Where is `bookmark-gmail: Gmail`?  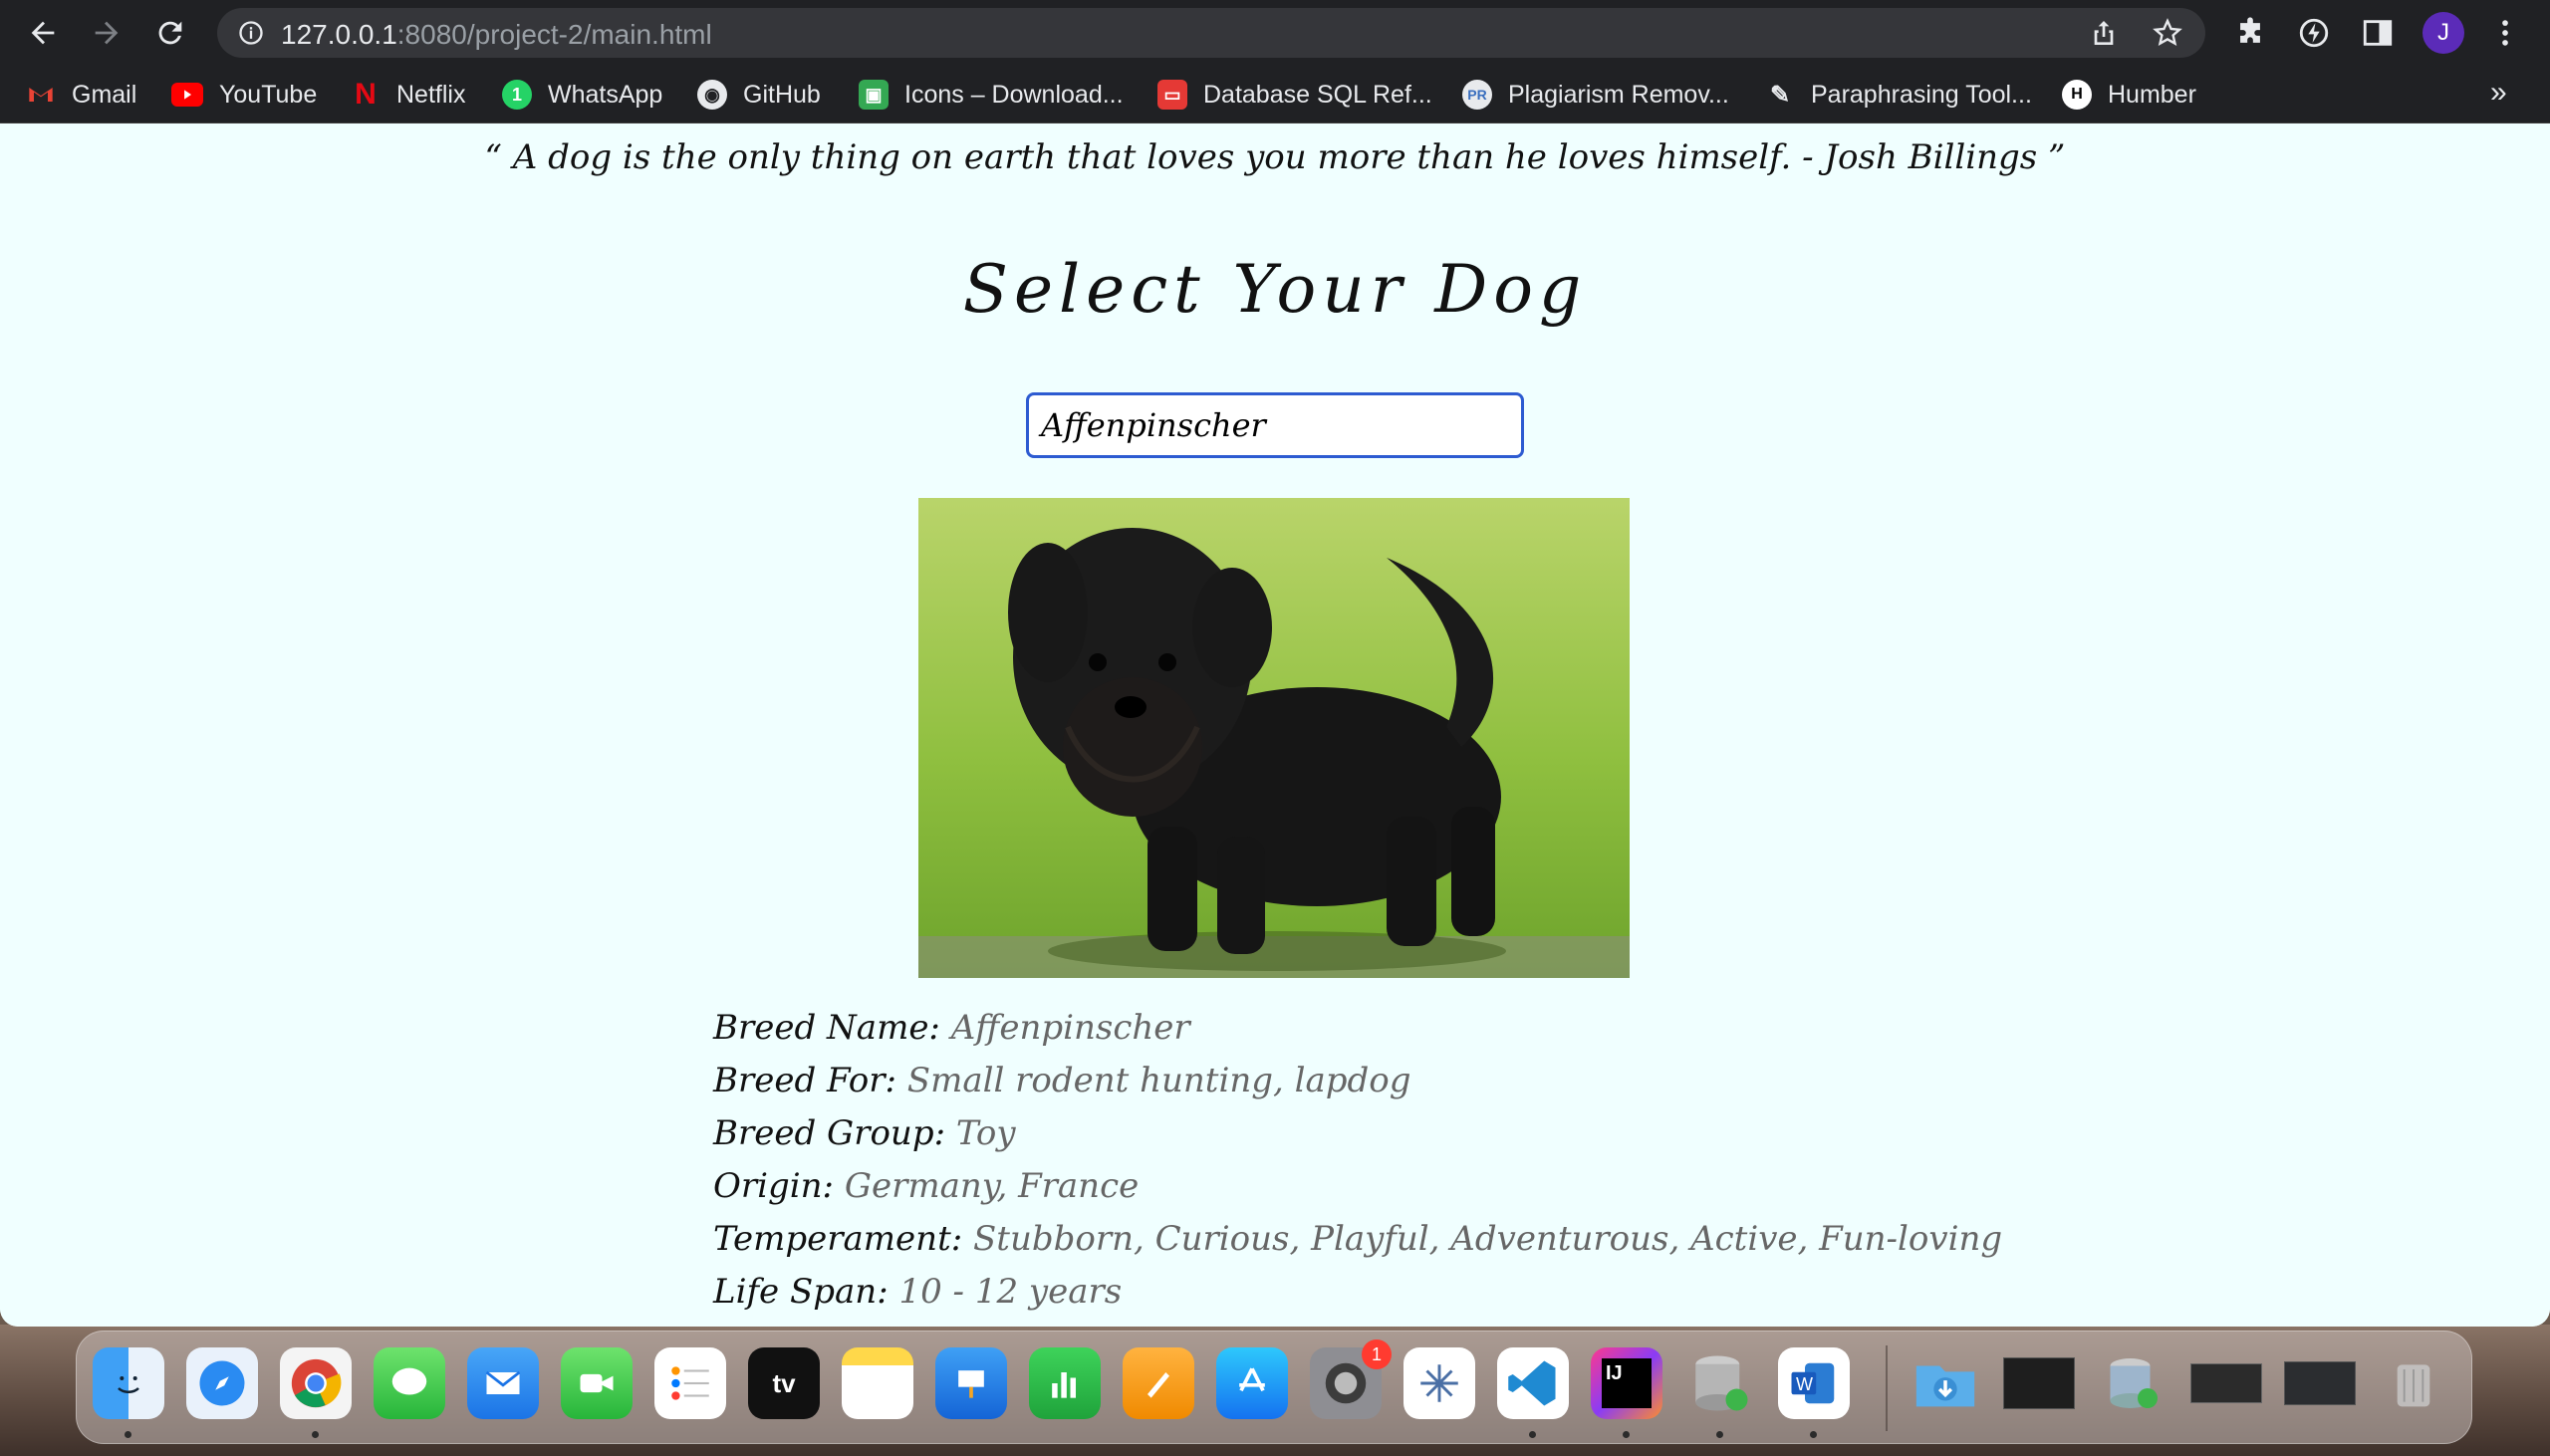 bookmark-gmail: Gmail is located at coordinates (81, 95).